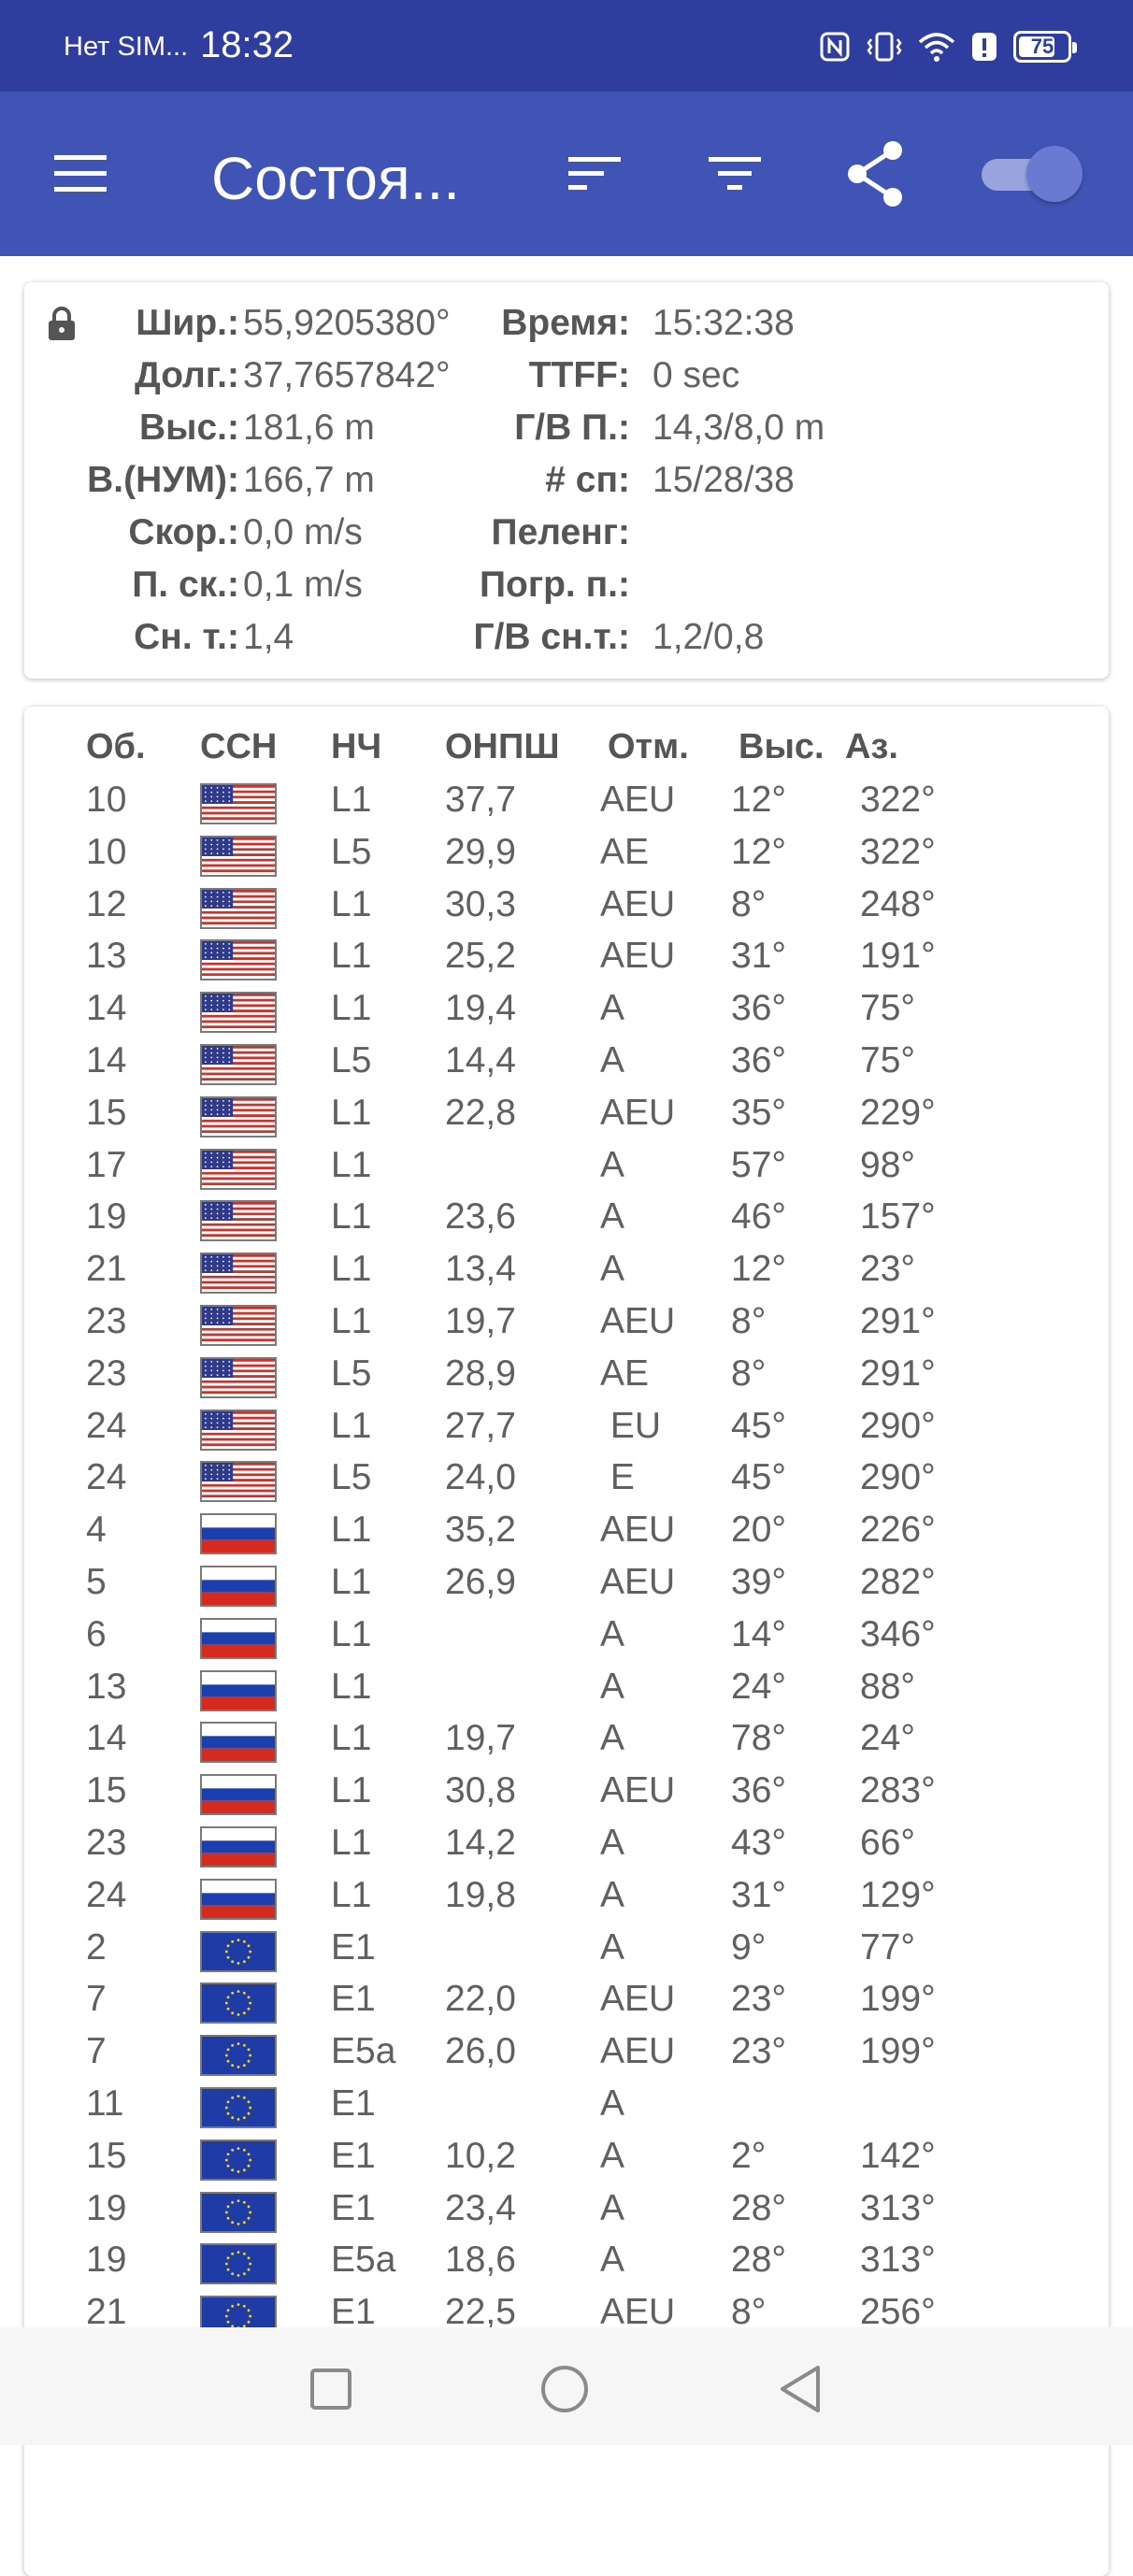  What do you see at coordinates (566, 2214) in the screenshot?
I see `table-row: 19 E1 23,4 A 28° 313°` at bounding box center [566, 2214].